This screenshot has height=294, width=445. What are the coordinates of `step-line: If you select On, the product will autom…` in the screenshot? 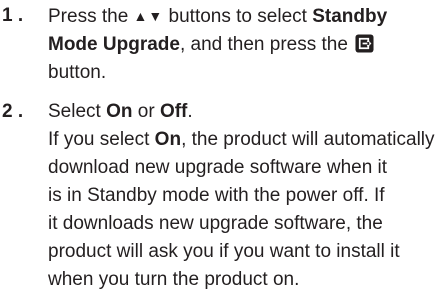 It's located at (245, 140).